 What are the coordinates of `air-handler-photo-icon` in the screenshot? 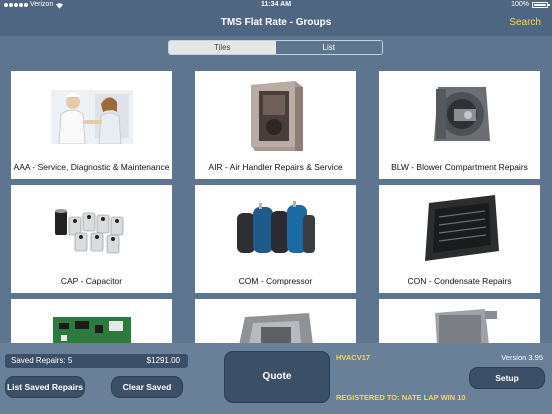 It's located at (277, 116).